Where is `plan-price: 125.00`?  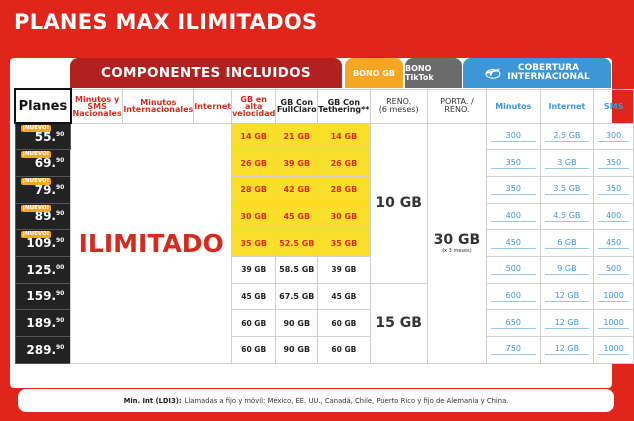
plan-price: 125.00 is located at coordinates (43, 269).